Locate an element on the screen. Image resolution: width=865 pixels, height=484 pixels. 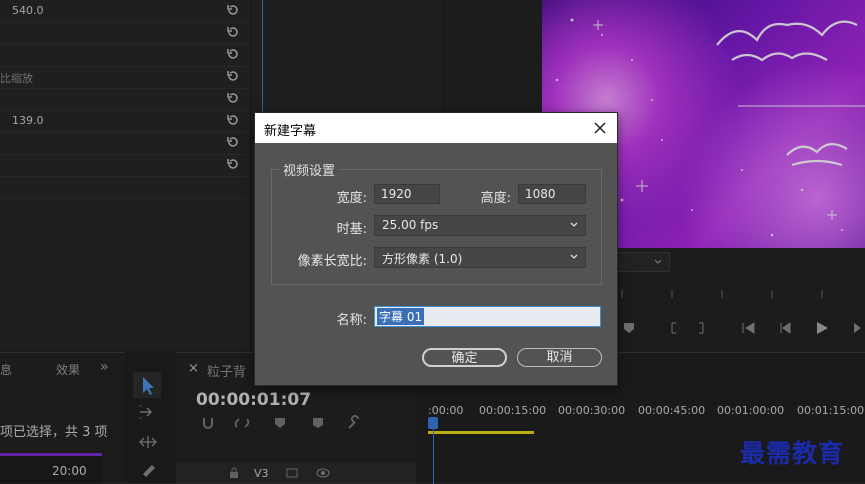
property-row: 比缩放 is located at coordinates (125, 77).